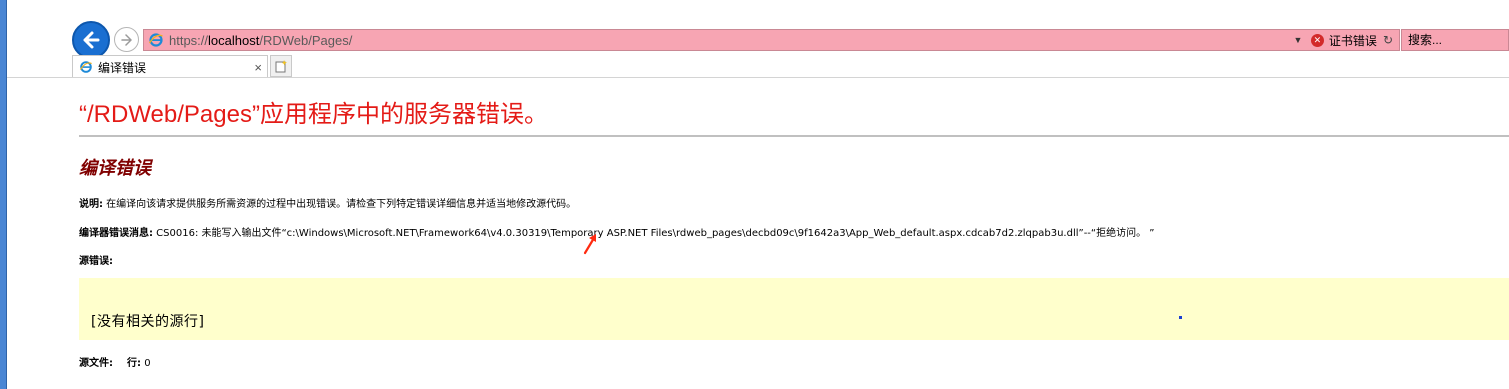 The width and height of the screenshot is (1509, 389). I want to click on search-box, so click(1455, 40).